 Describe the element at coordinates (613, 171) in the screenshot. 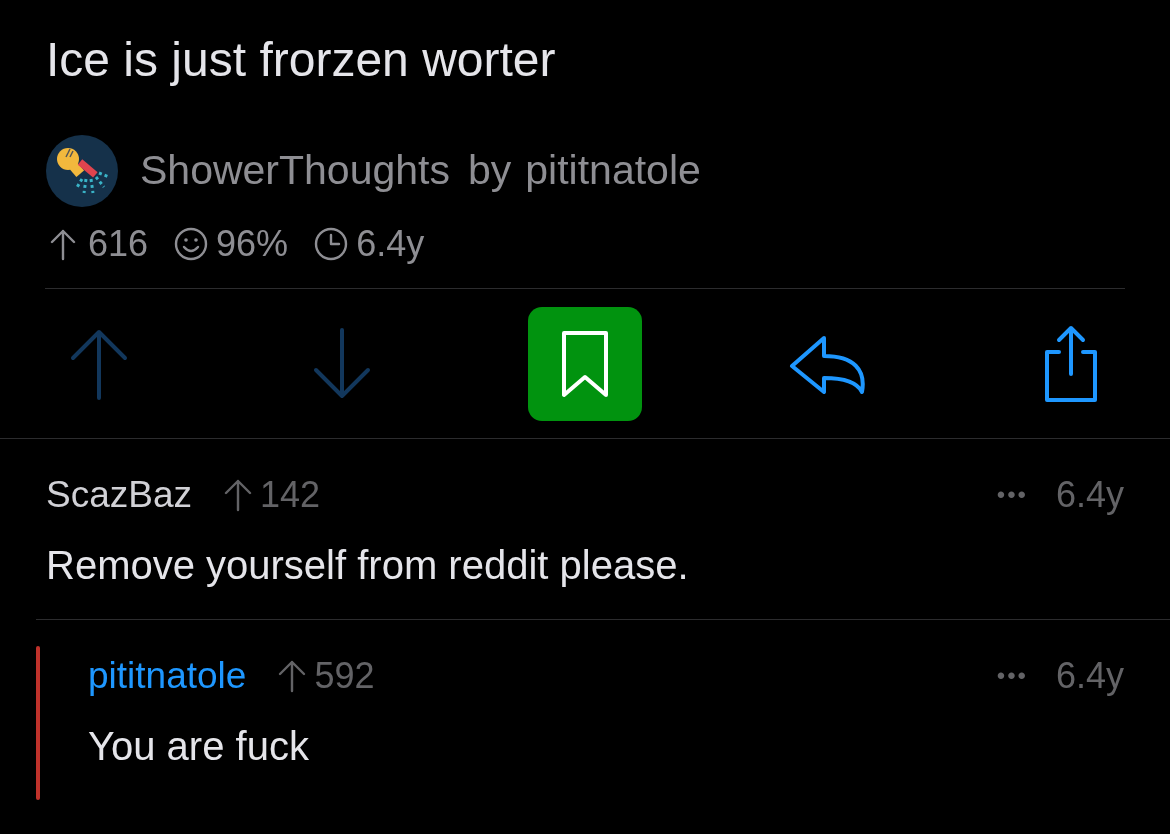

I see `author-link: pititnatole` at that location.